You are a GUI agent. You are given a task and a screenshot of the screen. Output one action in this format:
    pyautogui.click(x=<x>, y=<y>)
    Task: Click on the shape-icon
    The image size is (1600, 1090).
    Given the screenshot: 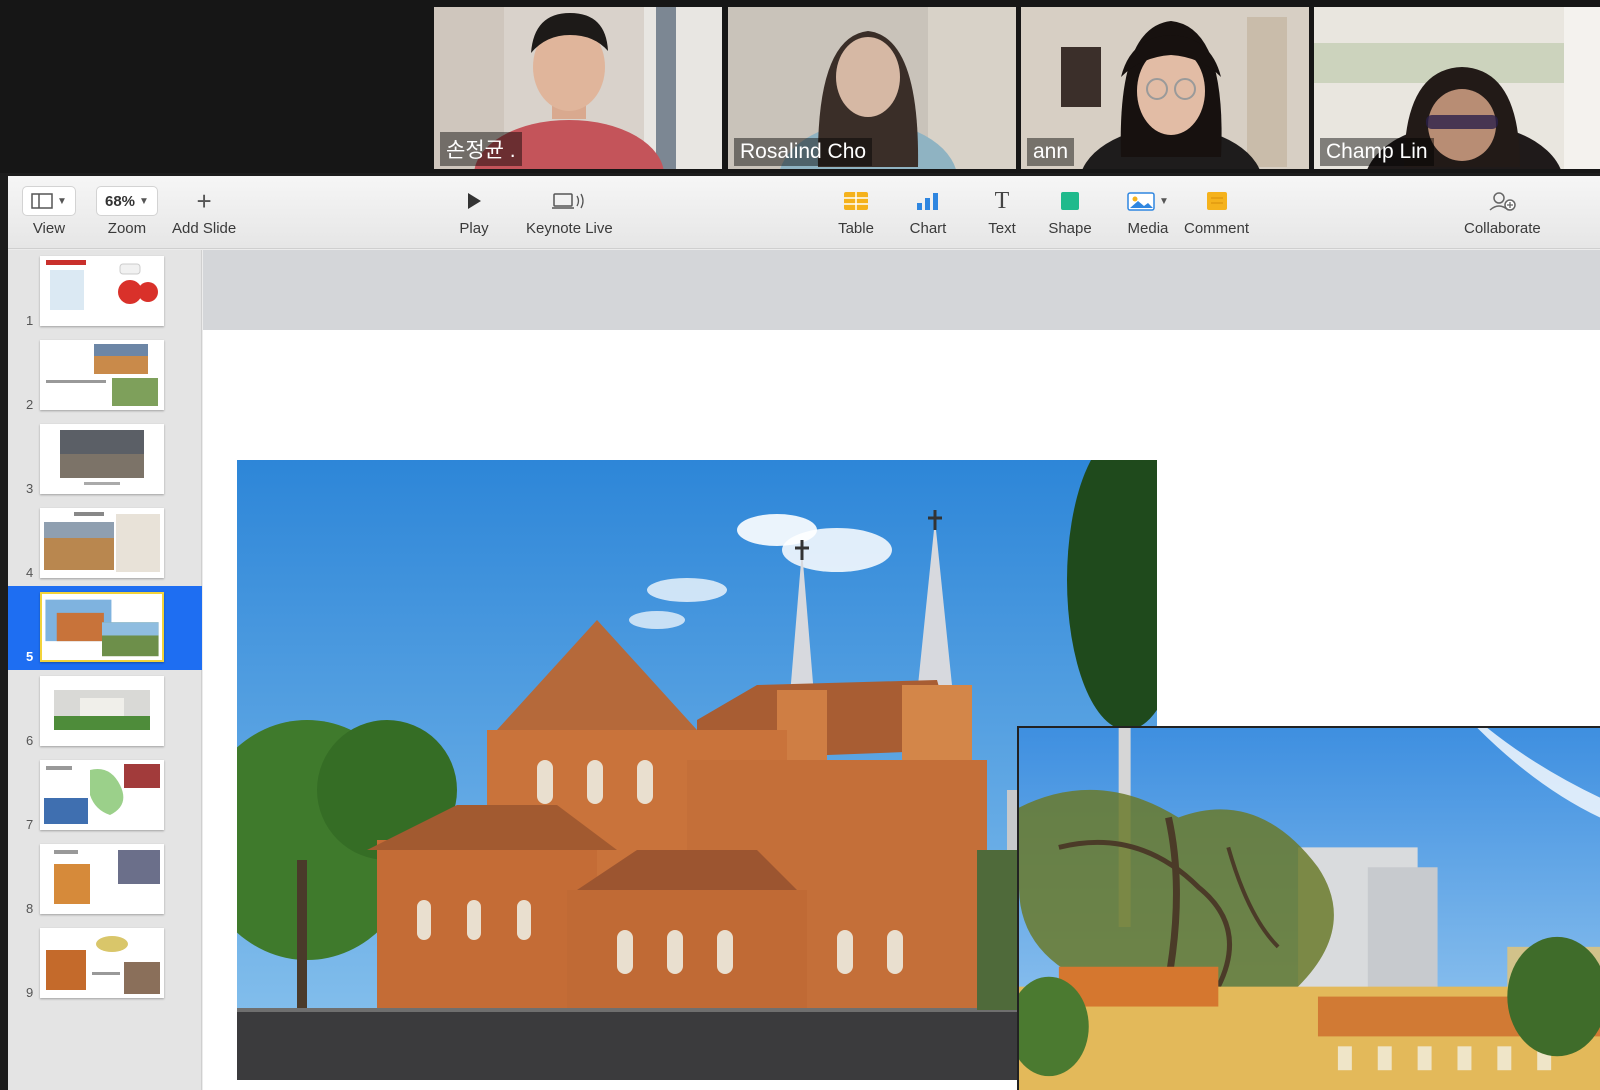 What is the action you would take?
    pyautogui.click(x=1070, y=201)
    